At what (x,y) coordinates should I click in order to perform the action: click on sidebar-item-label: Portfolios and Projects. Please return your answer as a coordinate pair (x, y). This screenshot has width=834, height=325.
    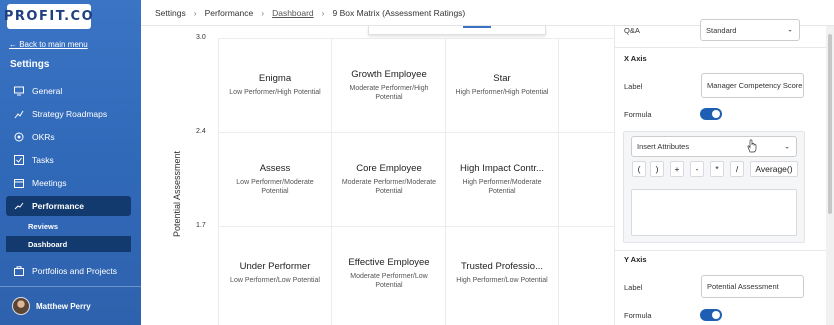
    Looking at the image, I should click on (75, 271).